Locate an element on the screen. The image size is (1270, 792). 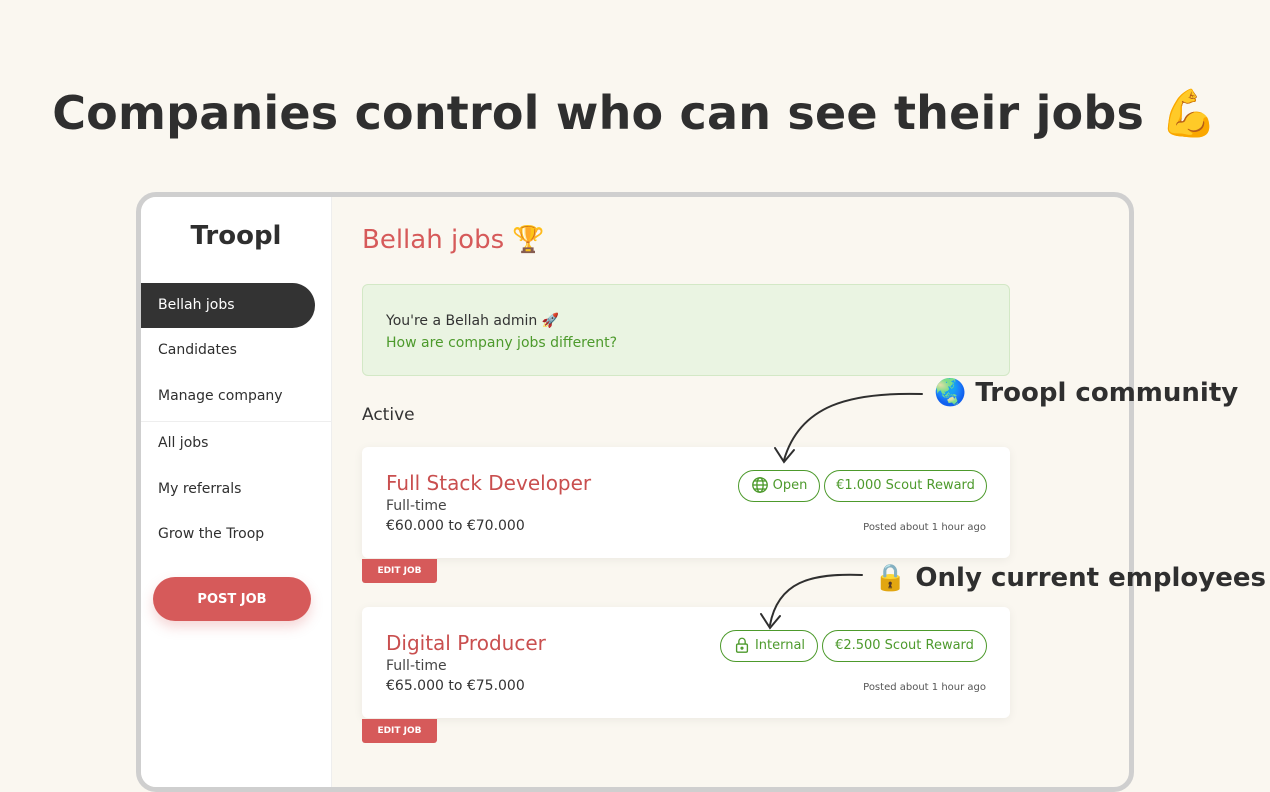
sidebar-item-grow-the-troop: Grow the Troop is located at coordinates (228, 534).